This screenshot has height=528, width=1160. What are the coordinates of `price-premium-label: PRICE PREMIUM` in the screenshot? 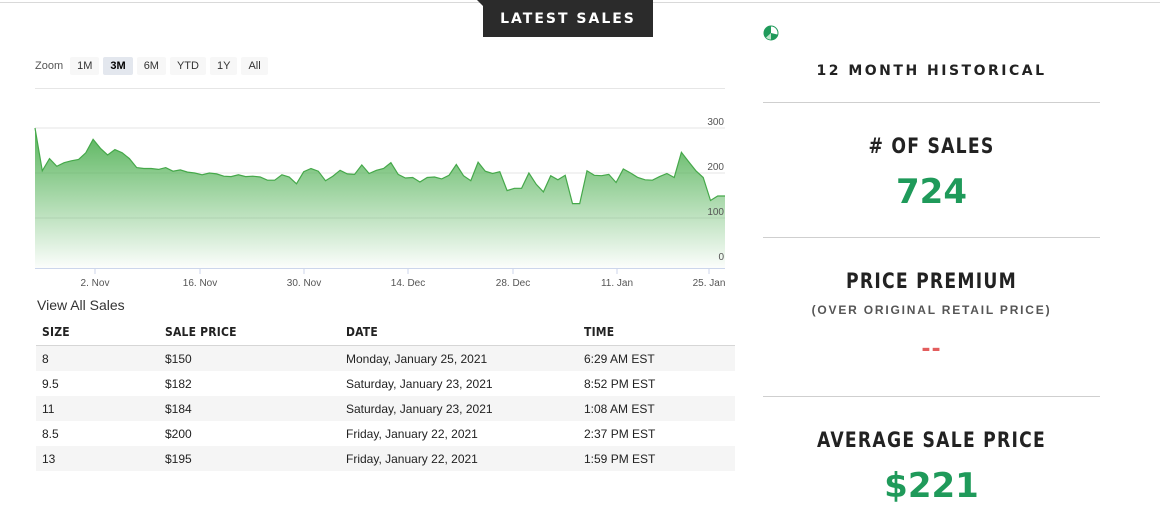 It's located at (931, 281).